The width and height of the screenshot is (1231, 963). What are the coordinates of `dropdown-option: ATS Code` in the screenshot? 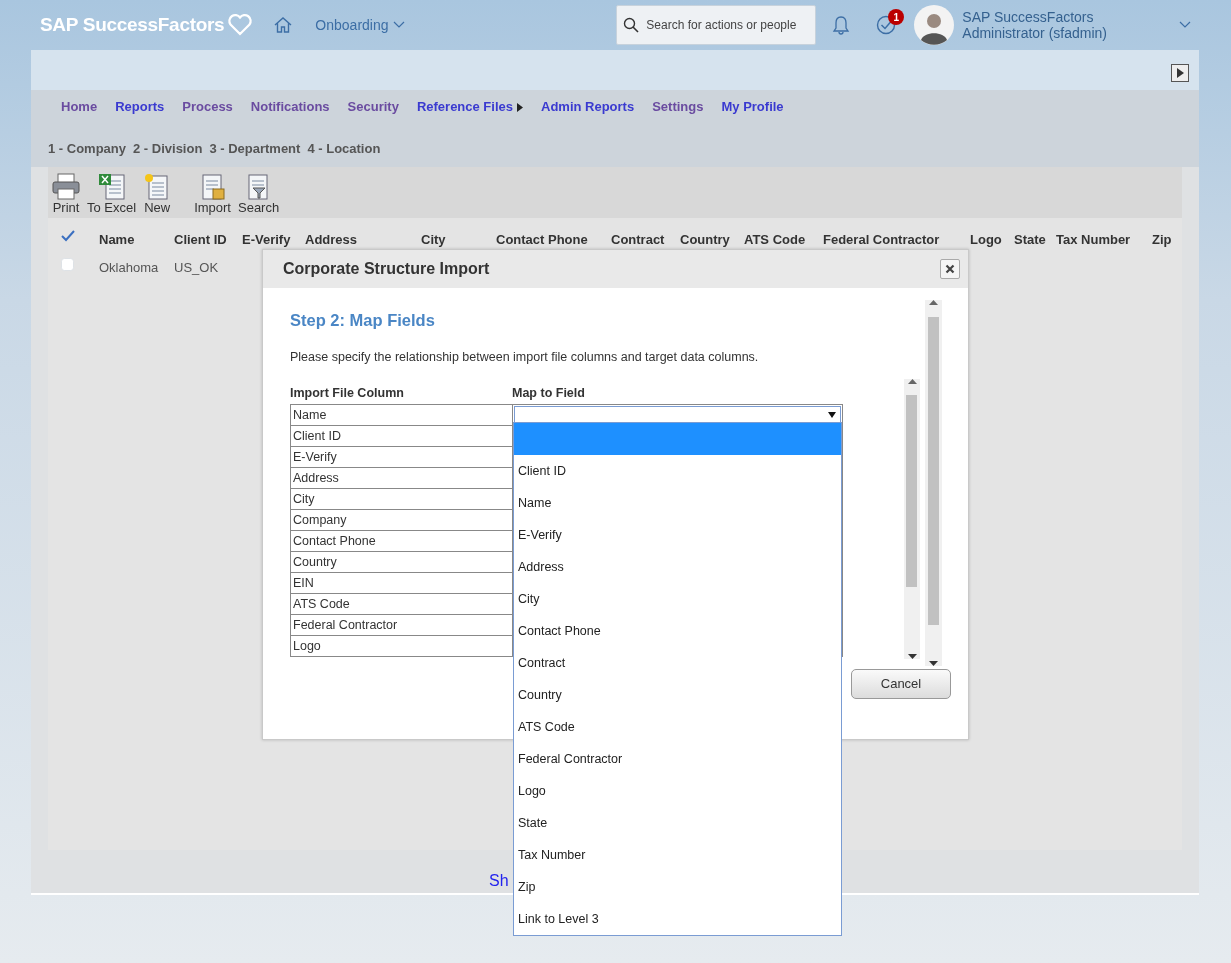 It's located at (677, 727).